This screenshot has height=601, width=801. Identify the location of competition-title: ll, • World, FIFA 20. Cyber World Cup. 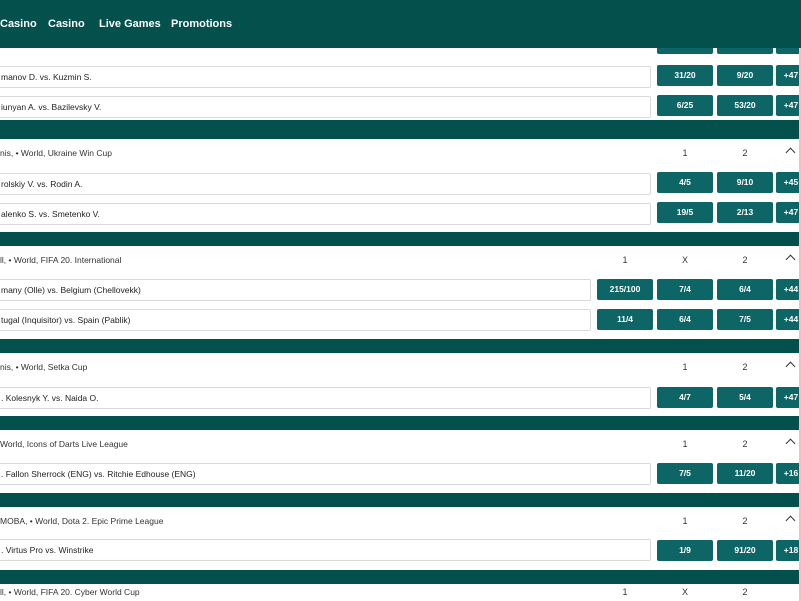
(70, 592).